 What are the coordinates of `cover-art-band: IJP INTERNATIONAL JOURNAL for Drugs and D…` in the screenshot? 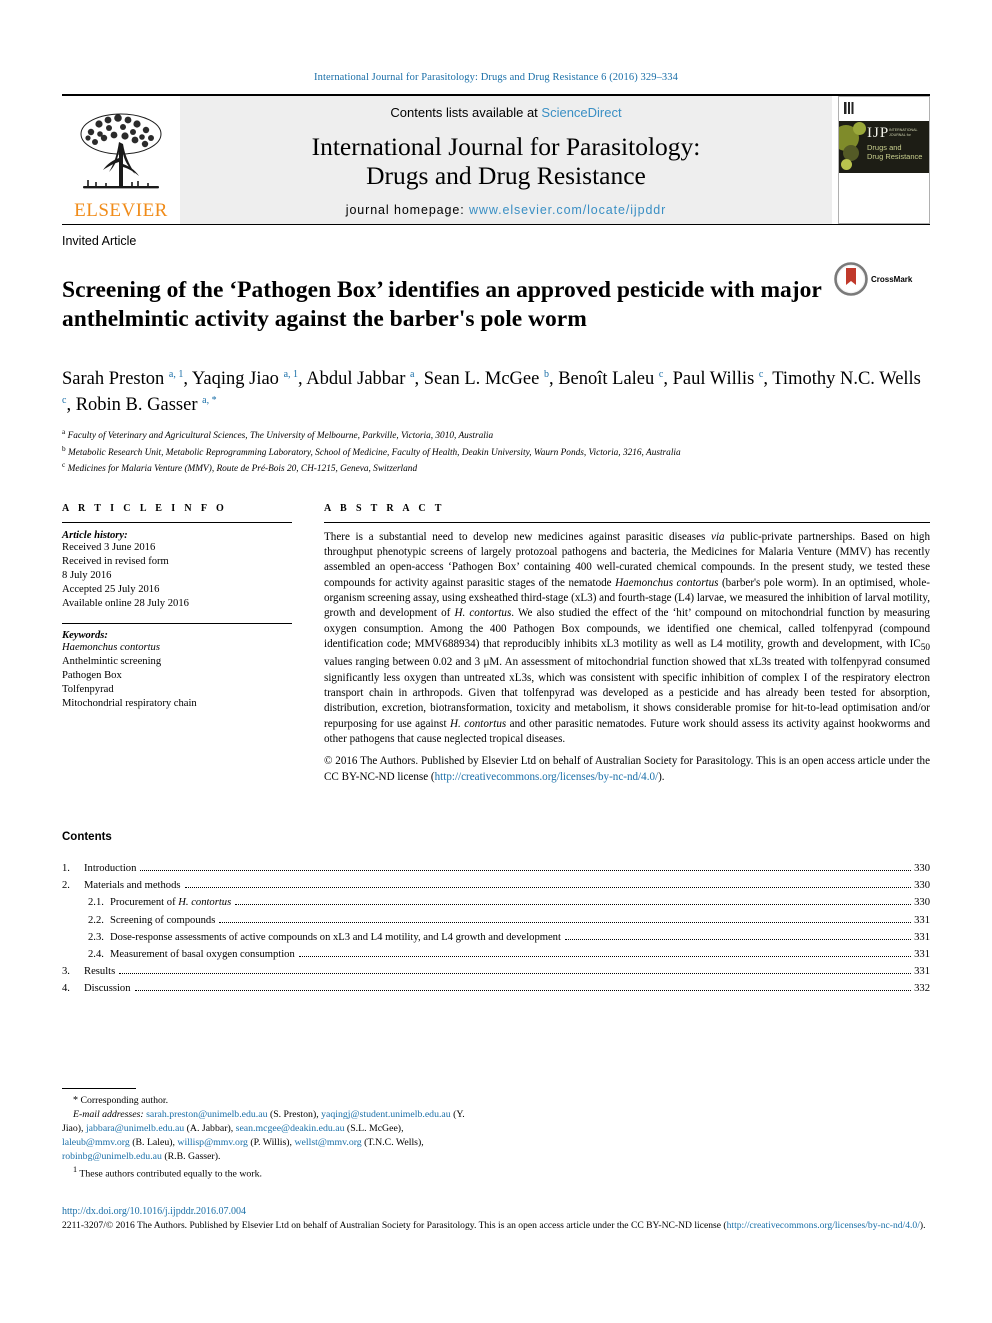 It's located at (884, 147).